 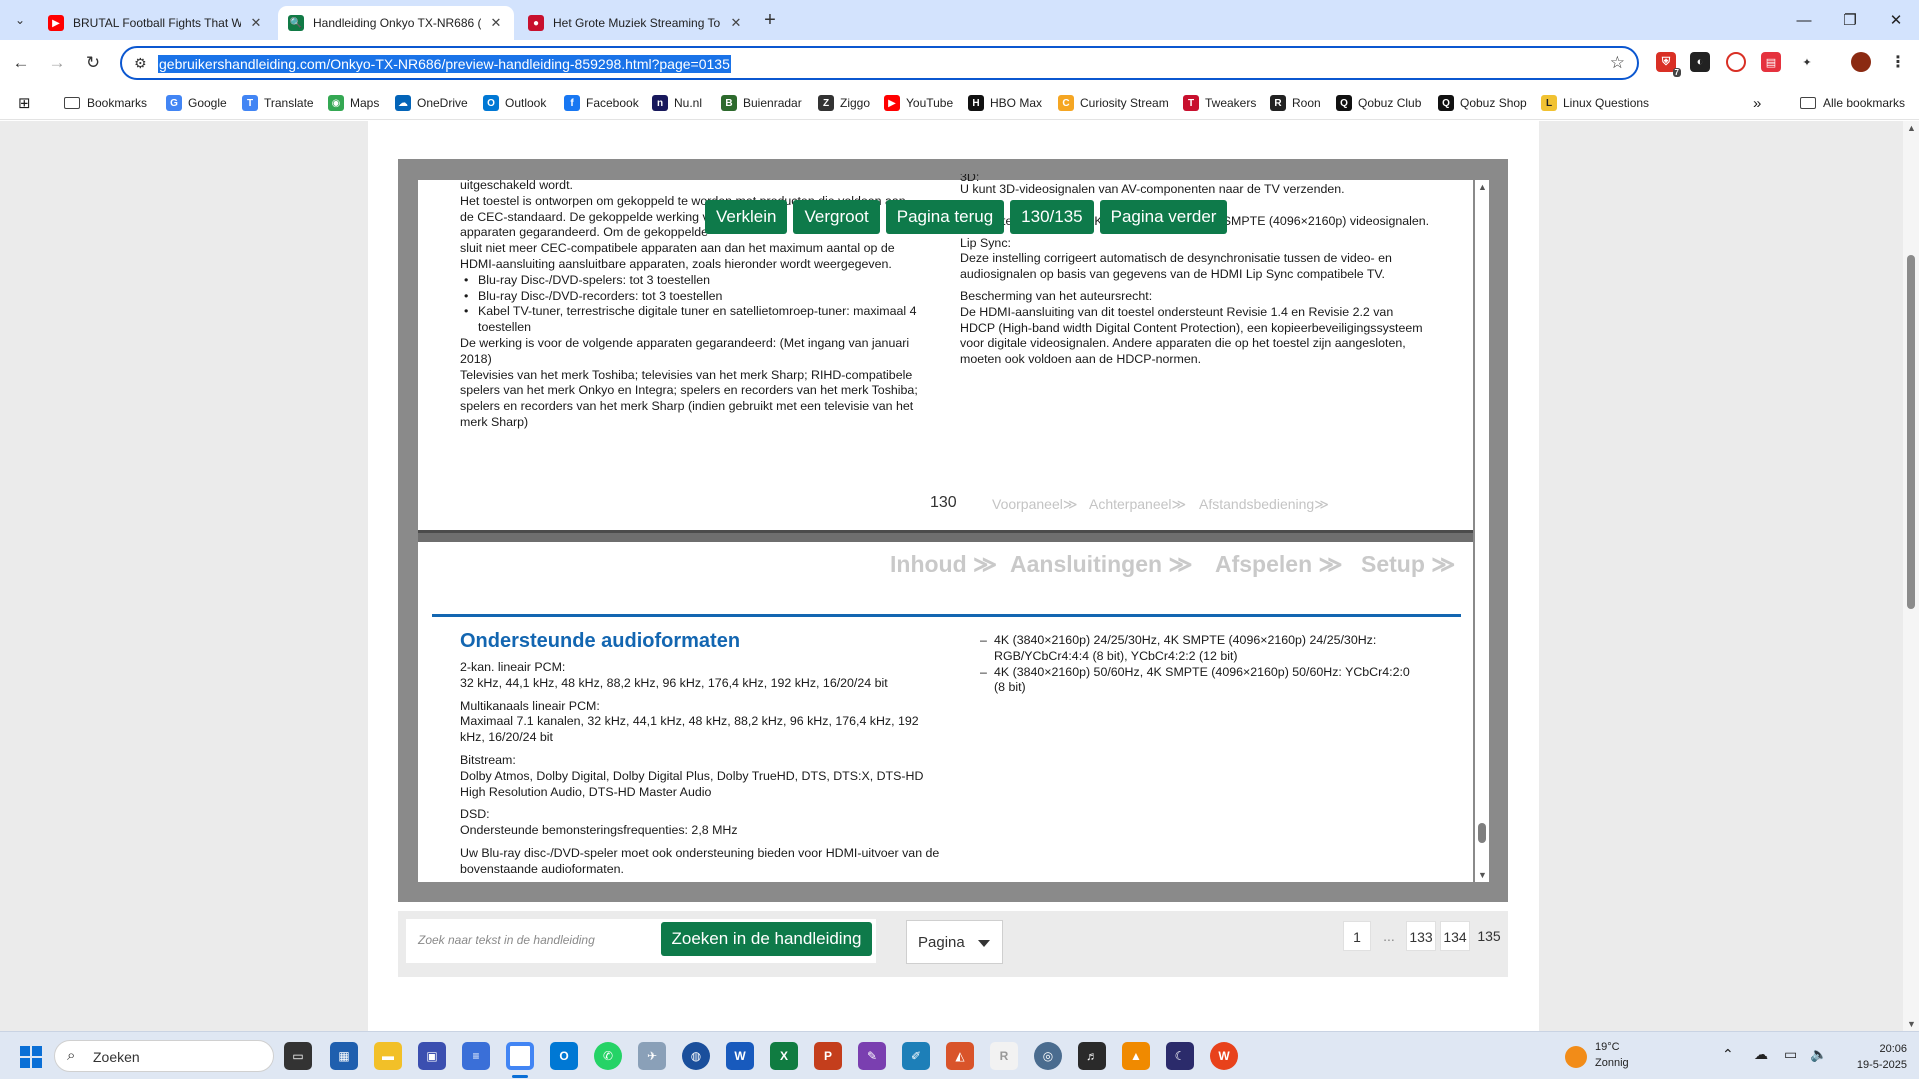 What do you see at coordinates (1736, 62) in the screenshot?
I see `extension-circle-icon` at bounding box center [1736, 62].